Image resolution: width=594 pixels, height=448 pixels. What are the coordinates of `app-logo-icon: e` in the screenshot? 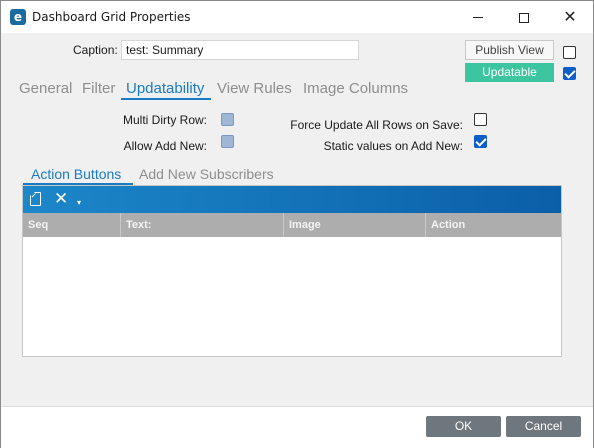 It's located at (18, 17).